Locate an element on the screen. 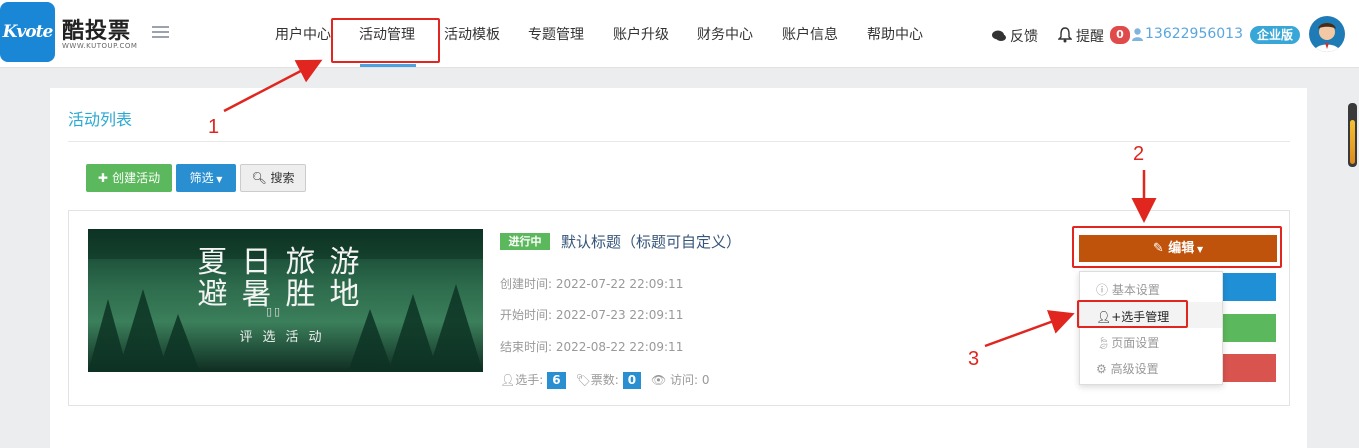 The width and height of the screenshot is (1359, 448). remind-link: 提醒 is located at coordinates (1090, 36).